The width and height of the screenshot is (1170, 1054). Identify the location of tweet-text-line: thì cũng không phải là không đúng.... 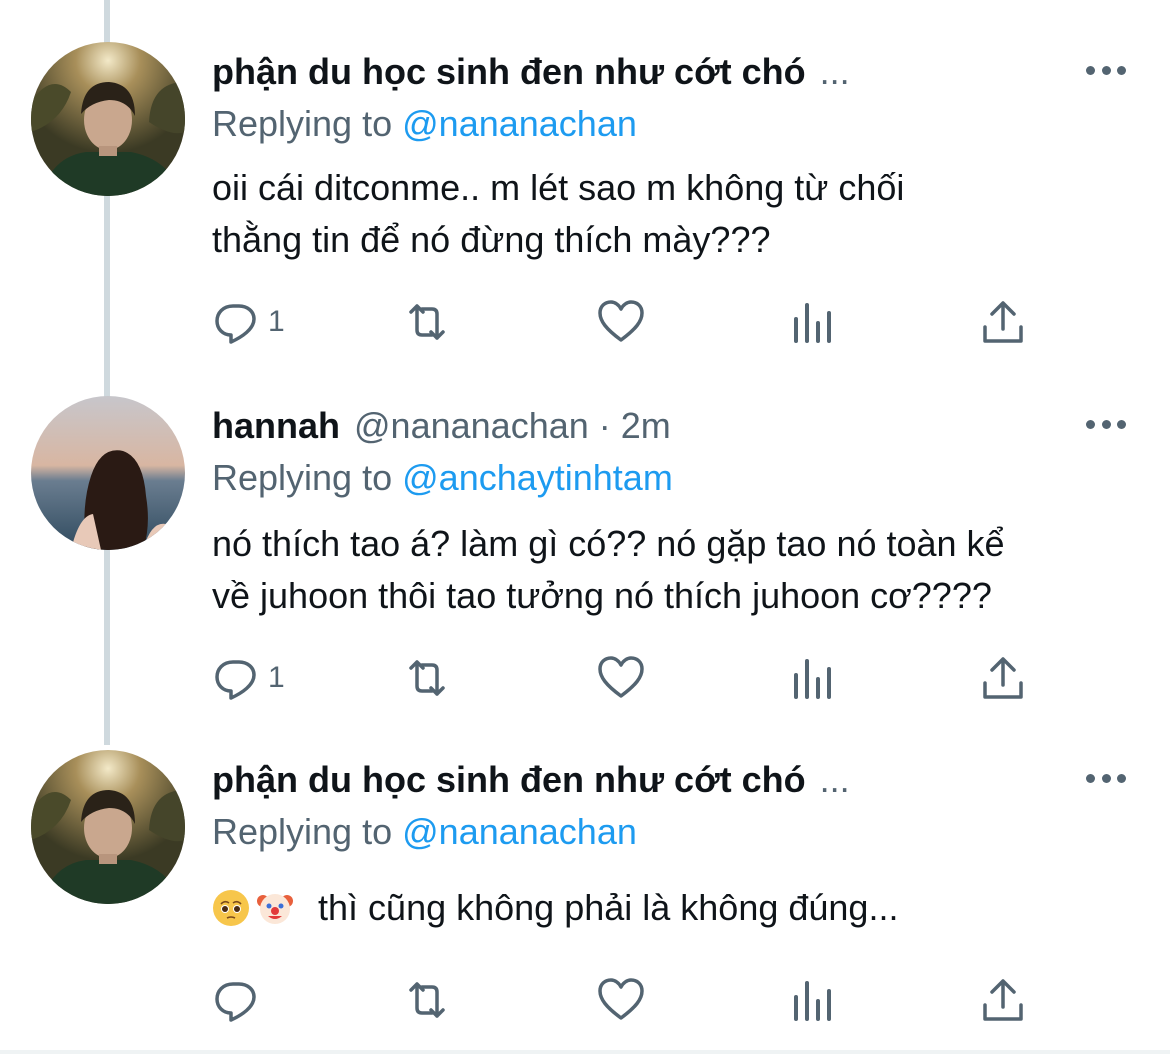
(608, 907).